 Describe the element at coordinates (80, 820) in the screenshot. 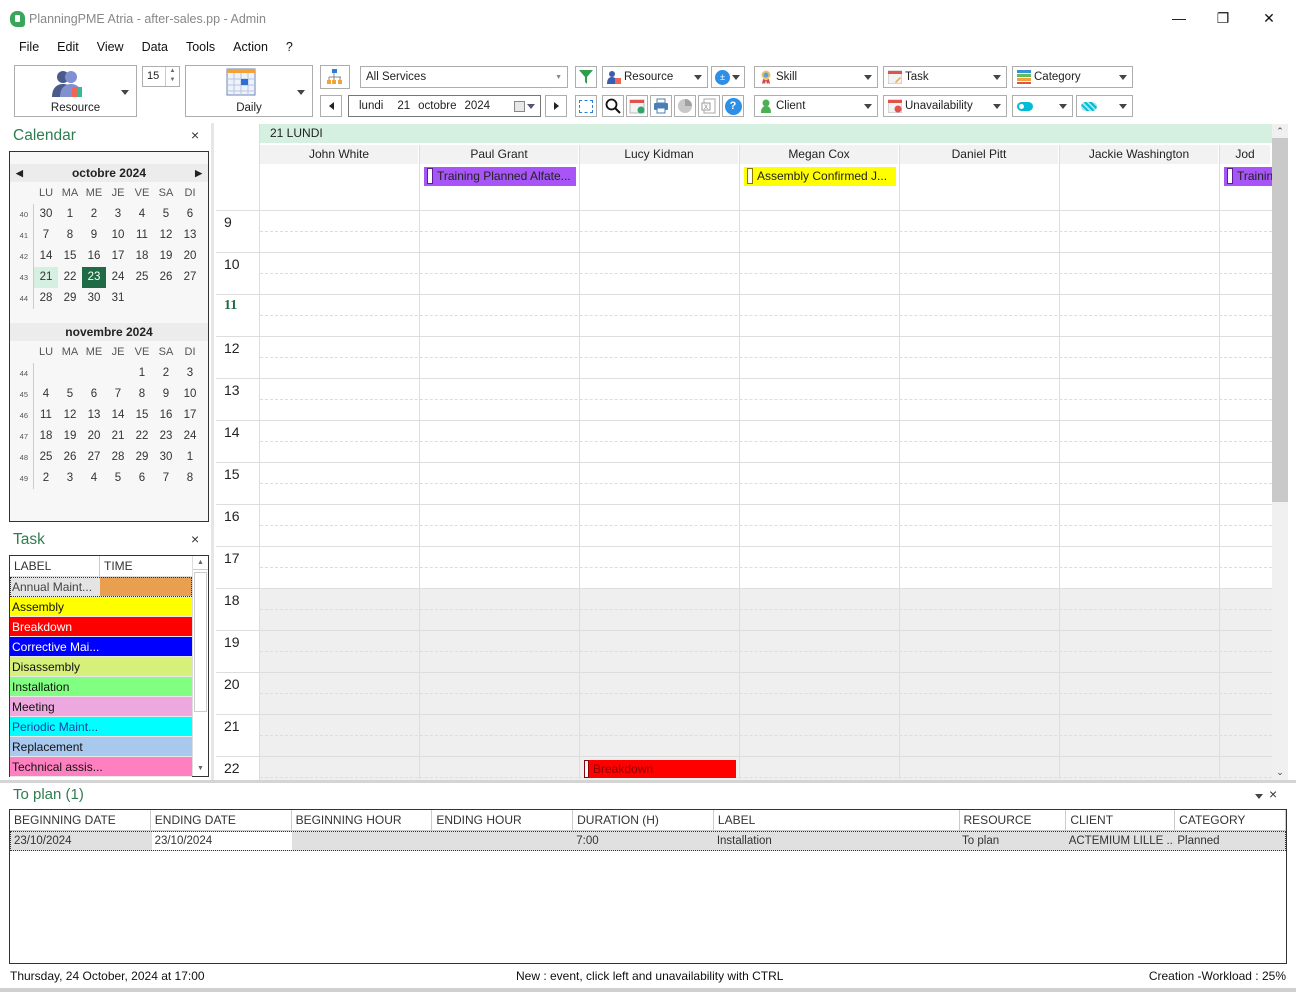

I see `to-plan-column-header: BEGINNING DATE` at that location.